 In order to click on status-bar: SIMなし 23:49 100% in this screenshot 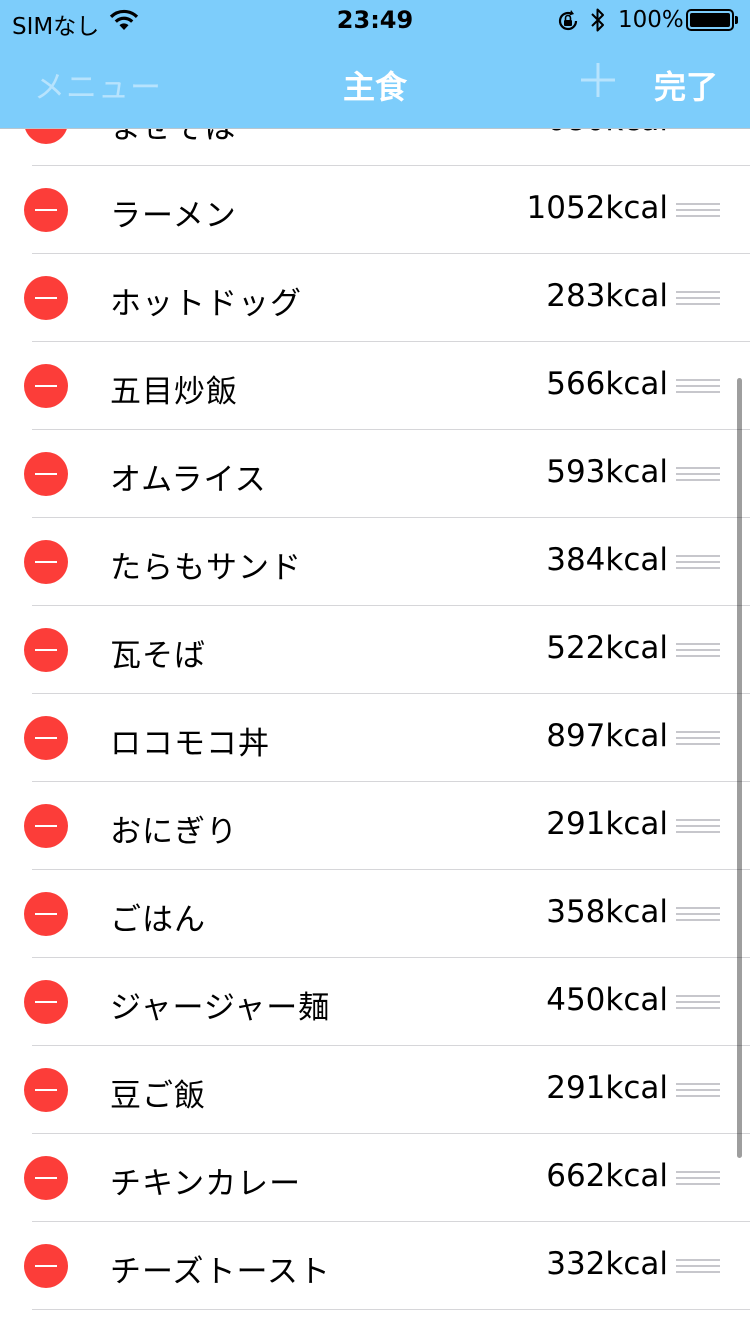, I will do `click(375, 20)`.